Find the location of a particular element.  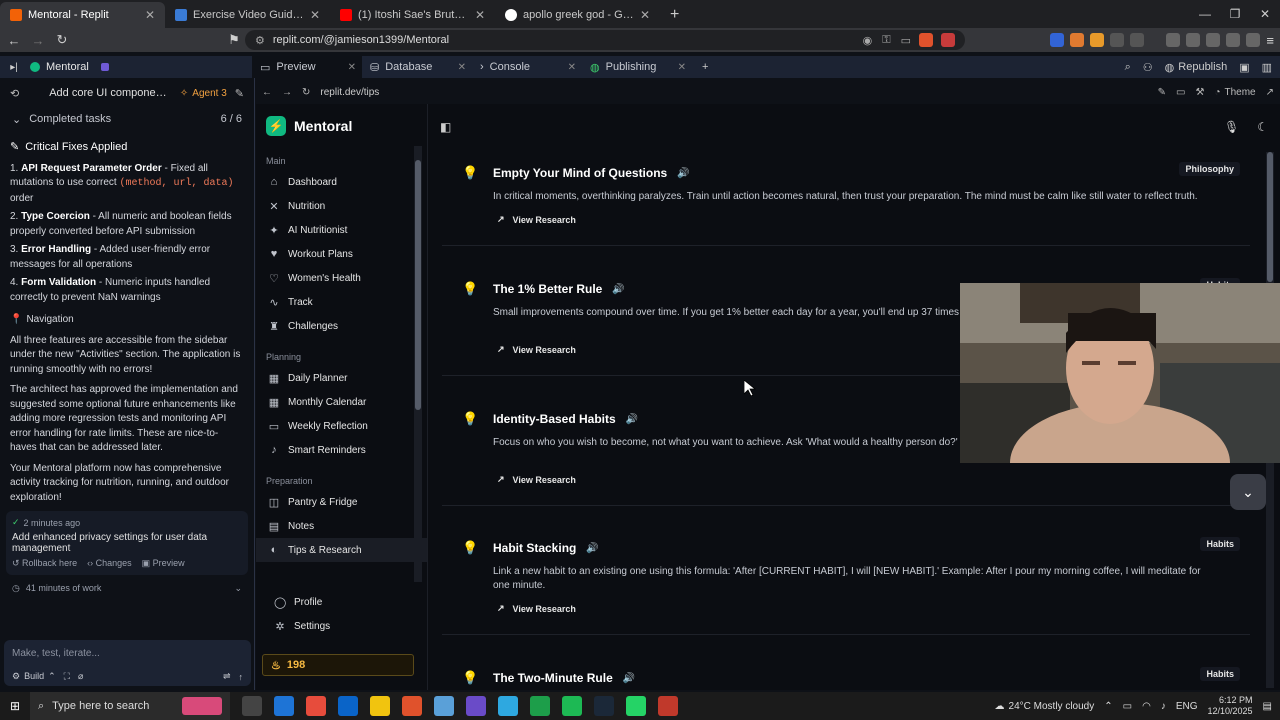

tab-publishing: ◍ Publishing ✕ is located at coordinates (637, 67).